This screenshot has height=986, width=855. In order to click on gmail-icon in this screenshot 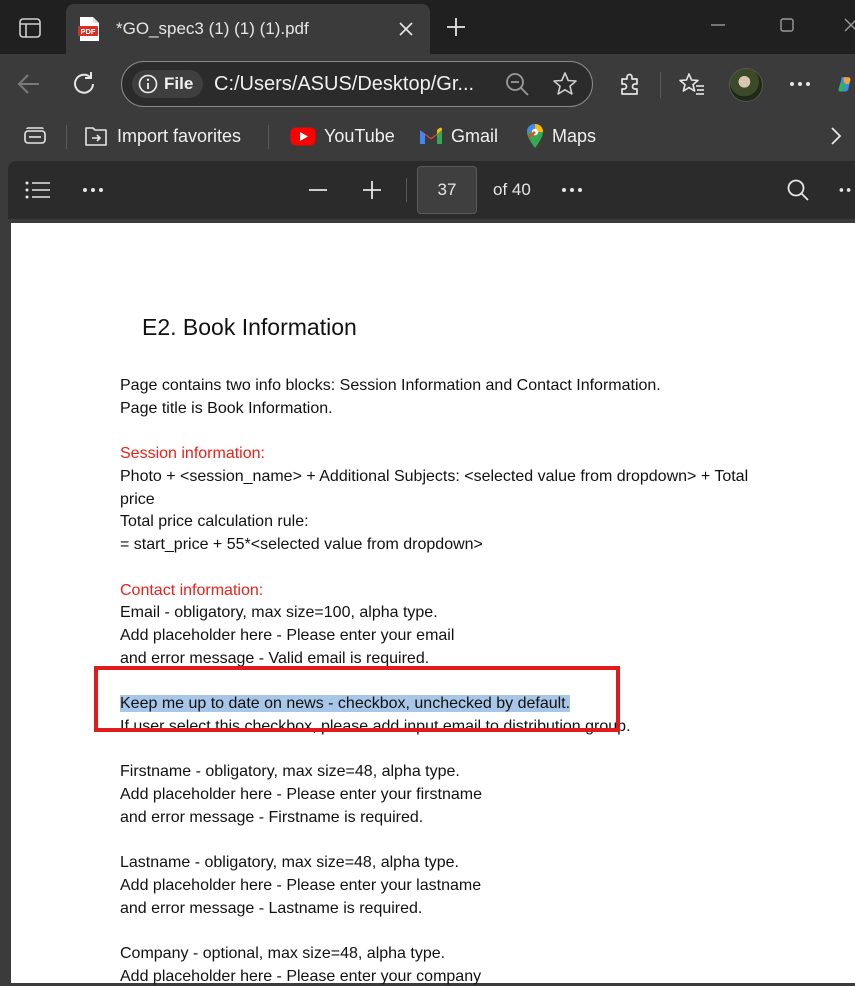, I will do `click(431, 135)`.